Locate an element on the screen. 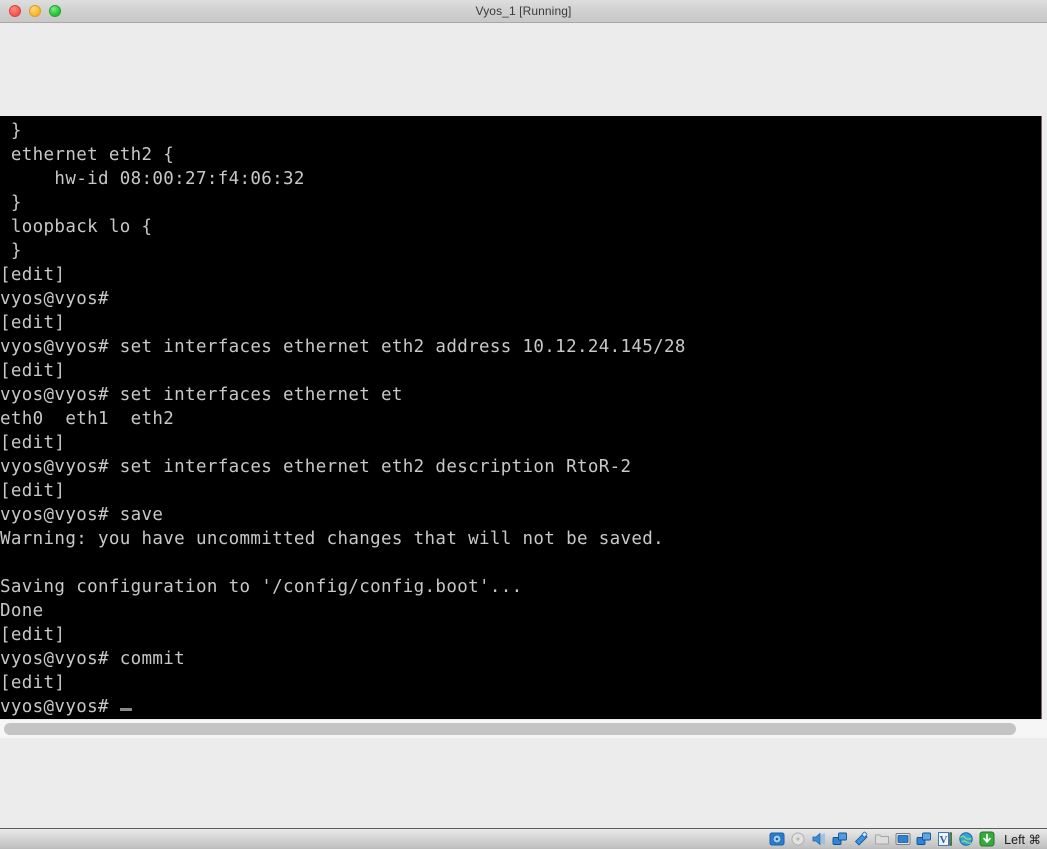 The image size is (1047, 850). audio-icon is located at coordinates (819, 839).